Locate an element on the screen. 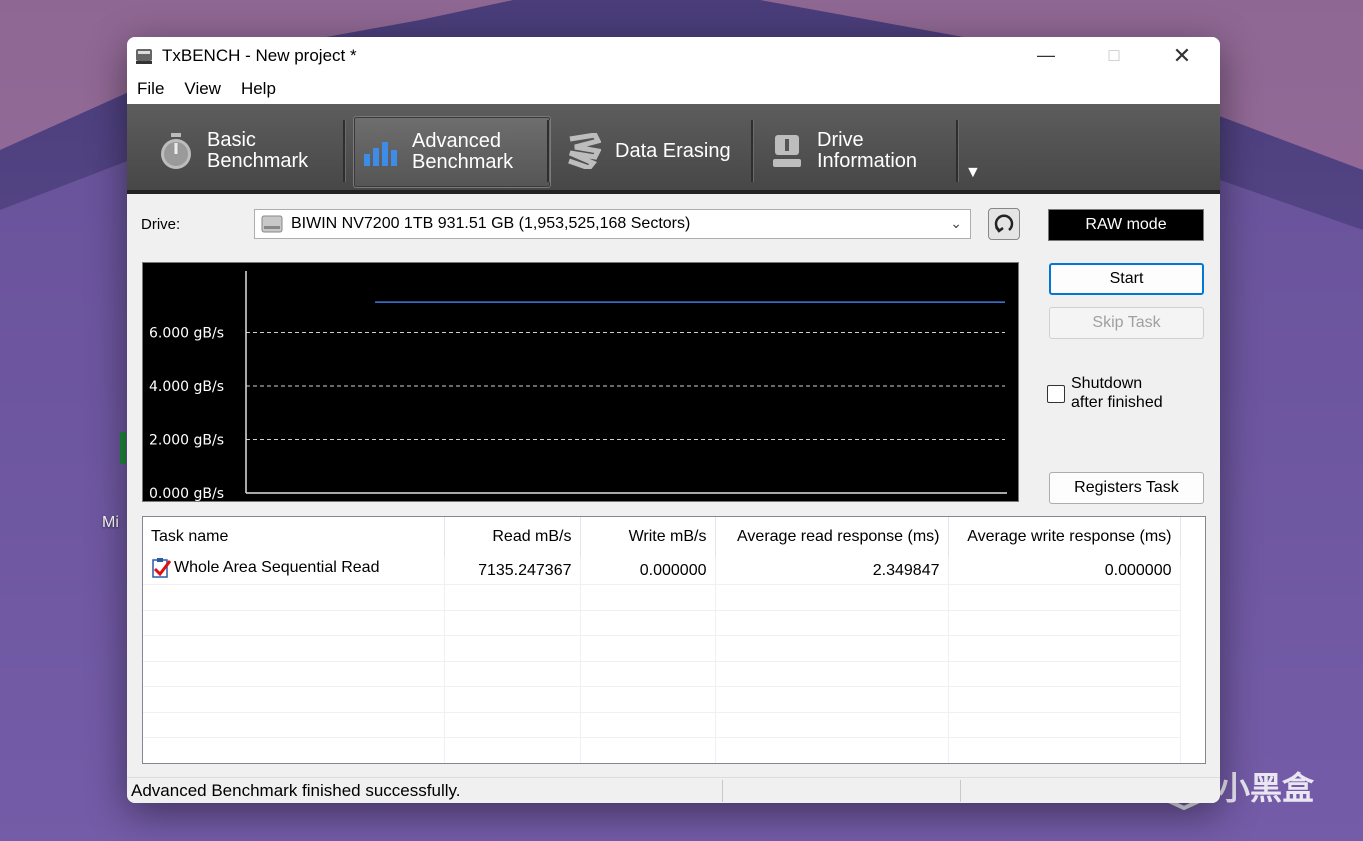 The width and height of the screenshot is (1363, 841). more-tabs-arrow-icon: ▼ is located at coordinates (973, 173).